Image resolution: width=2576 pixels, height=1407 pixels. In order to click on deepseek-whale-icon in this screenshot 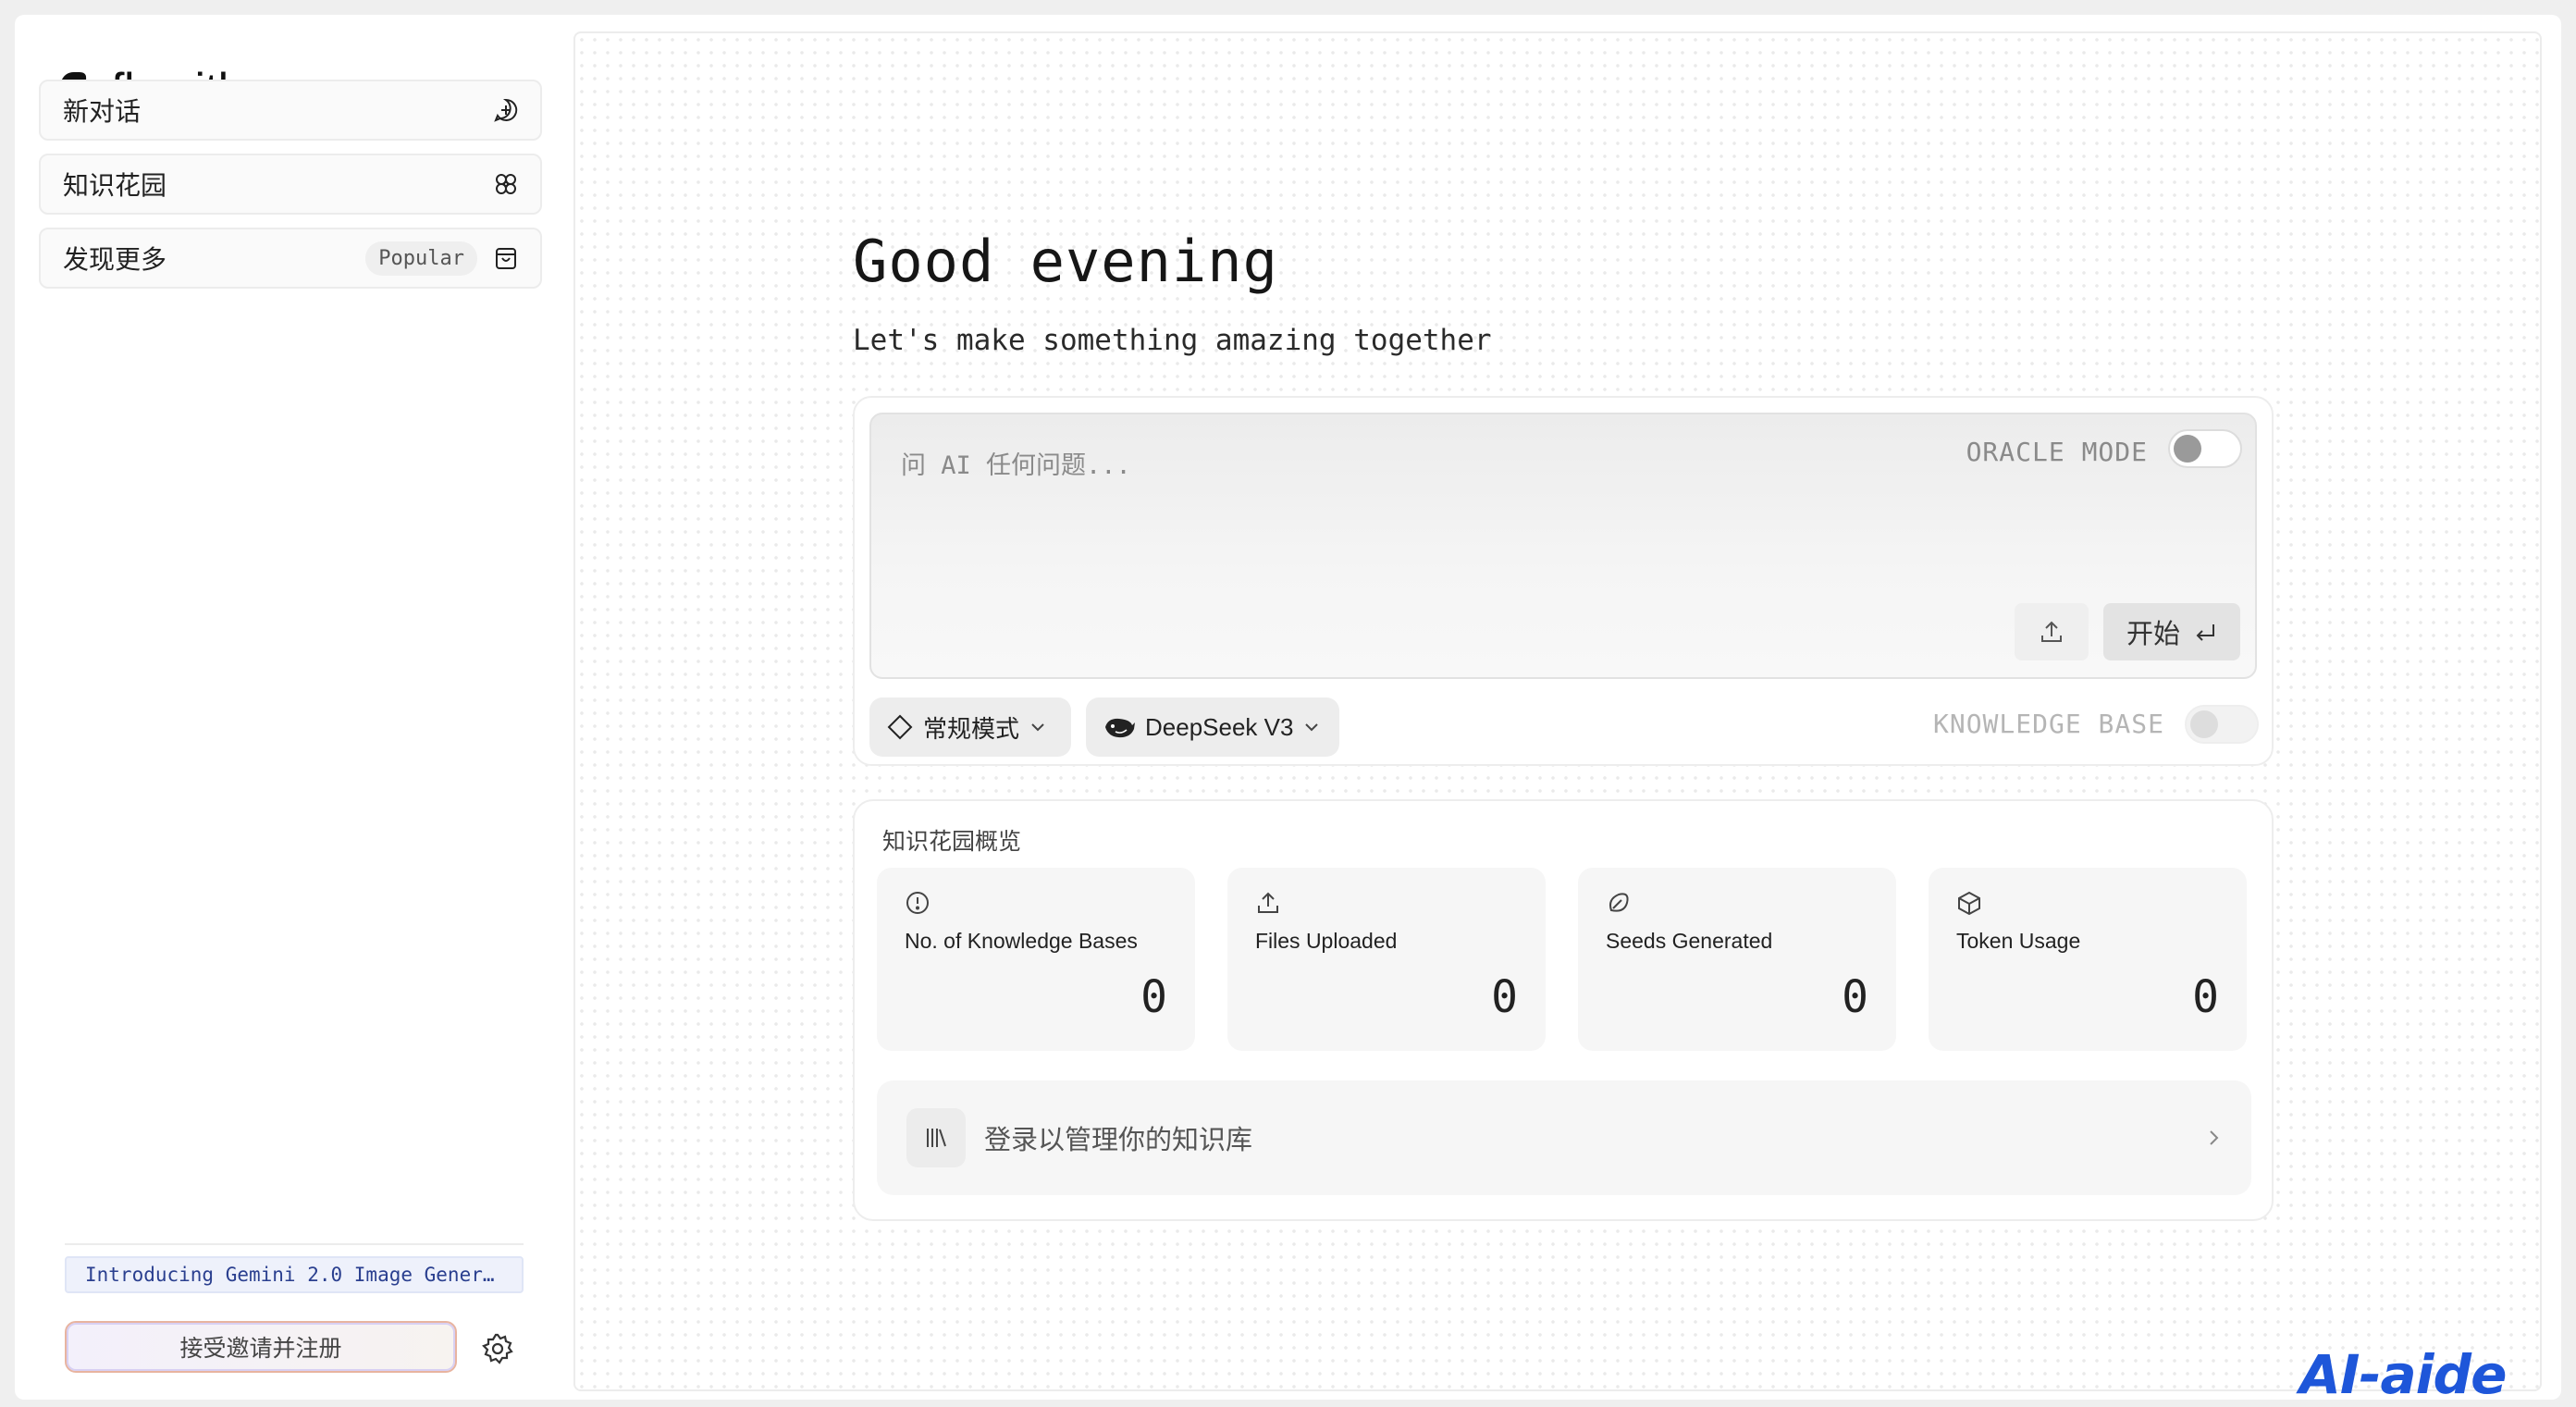, I will do `click(1120, 728)`.